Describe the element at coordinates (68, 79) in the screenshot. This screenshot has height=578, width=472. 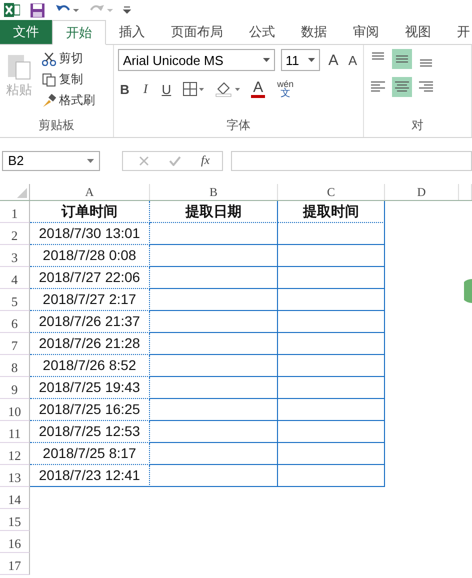
I see `copy-button: 复制` at that location.